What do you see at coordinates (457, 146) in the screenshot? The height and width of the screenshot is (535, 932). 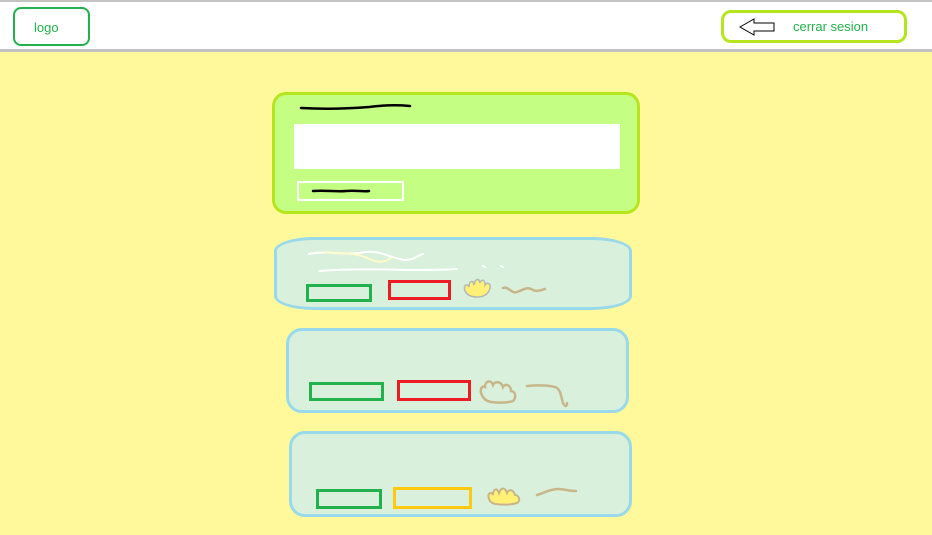 I see `post-text-input` at bounding box center [457, 146].